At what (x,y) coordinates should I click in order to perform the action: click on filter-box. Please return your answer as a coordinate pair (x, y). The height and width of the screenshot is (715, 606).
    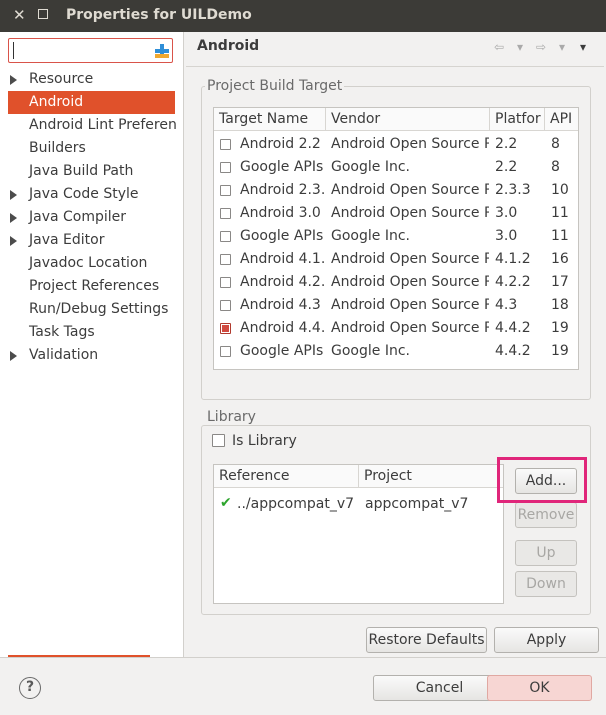
    Looking at the image, I should click on (90, 50).